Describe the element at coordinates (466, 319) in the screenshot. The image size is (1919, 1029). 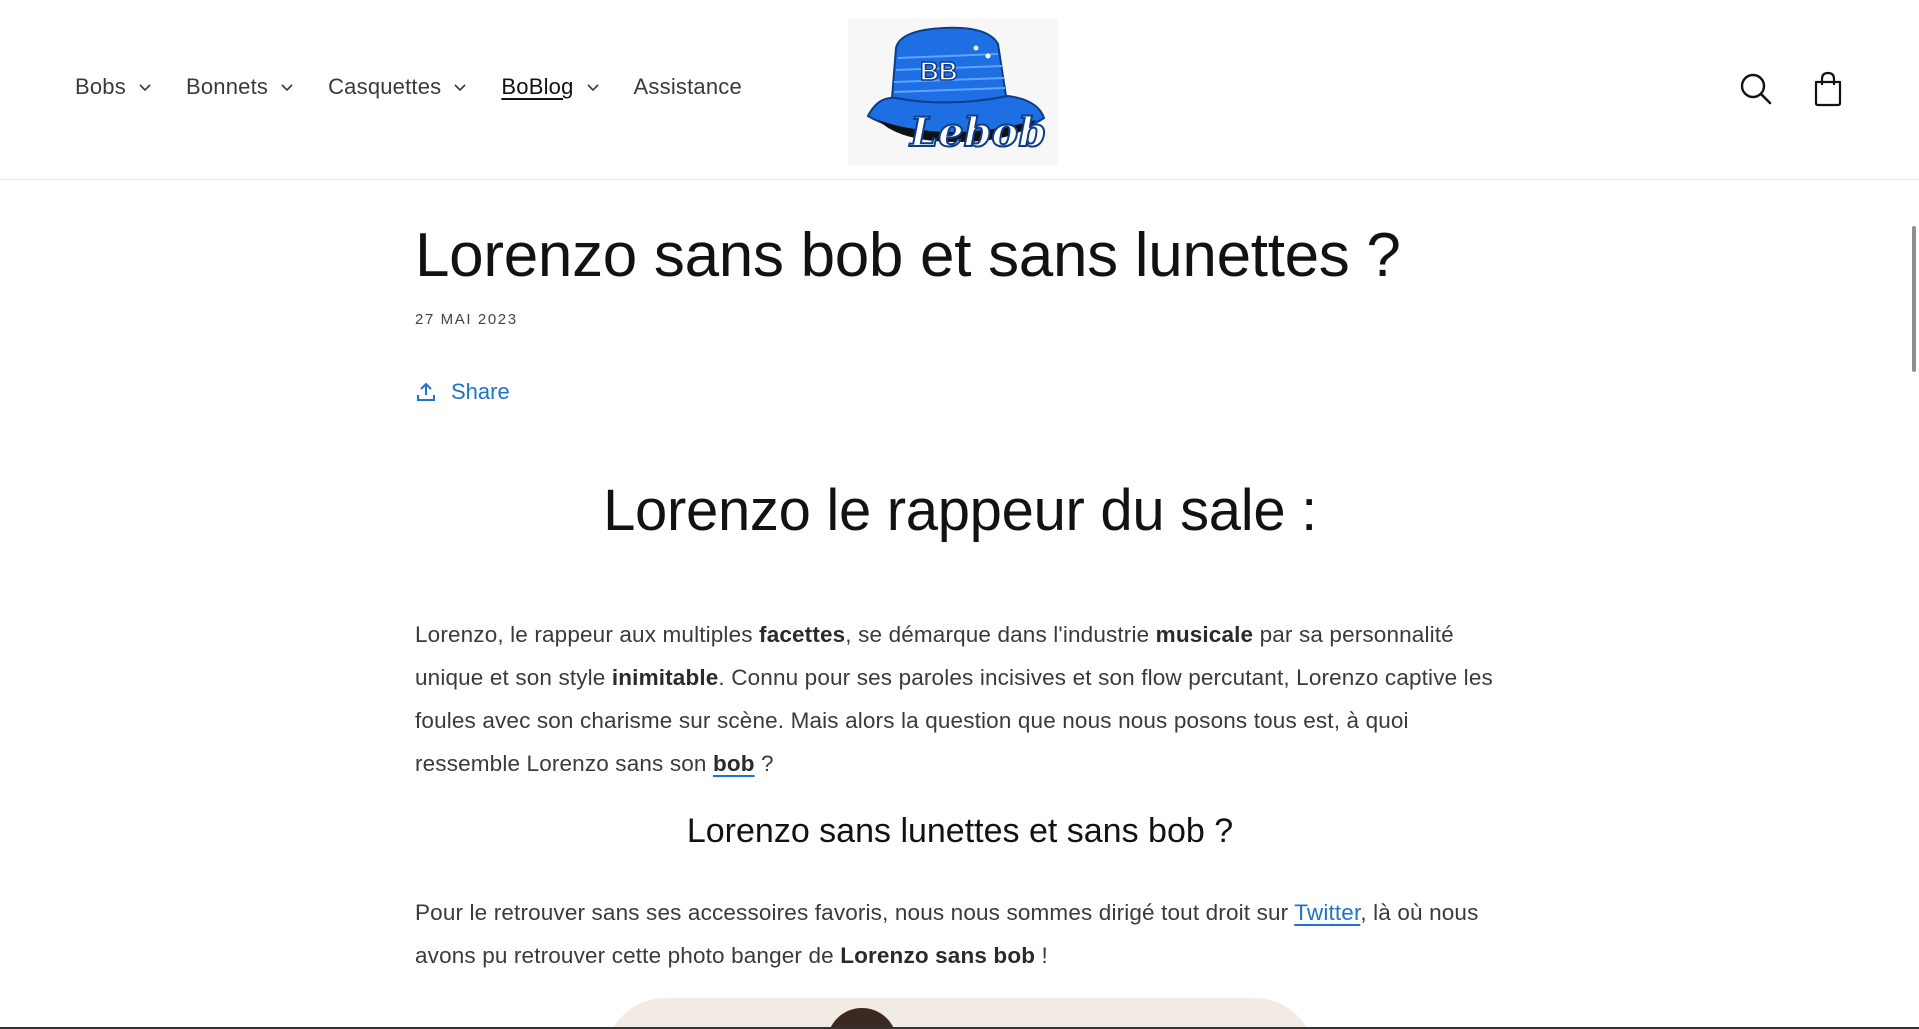
I see `article-date: 27 MAI 2023` at that location.